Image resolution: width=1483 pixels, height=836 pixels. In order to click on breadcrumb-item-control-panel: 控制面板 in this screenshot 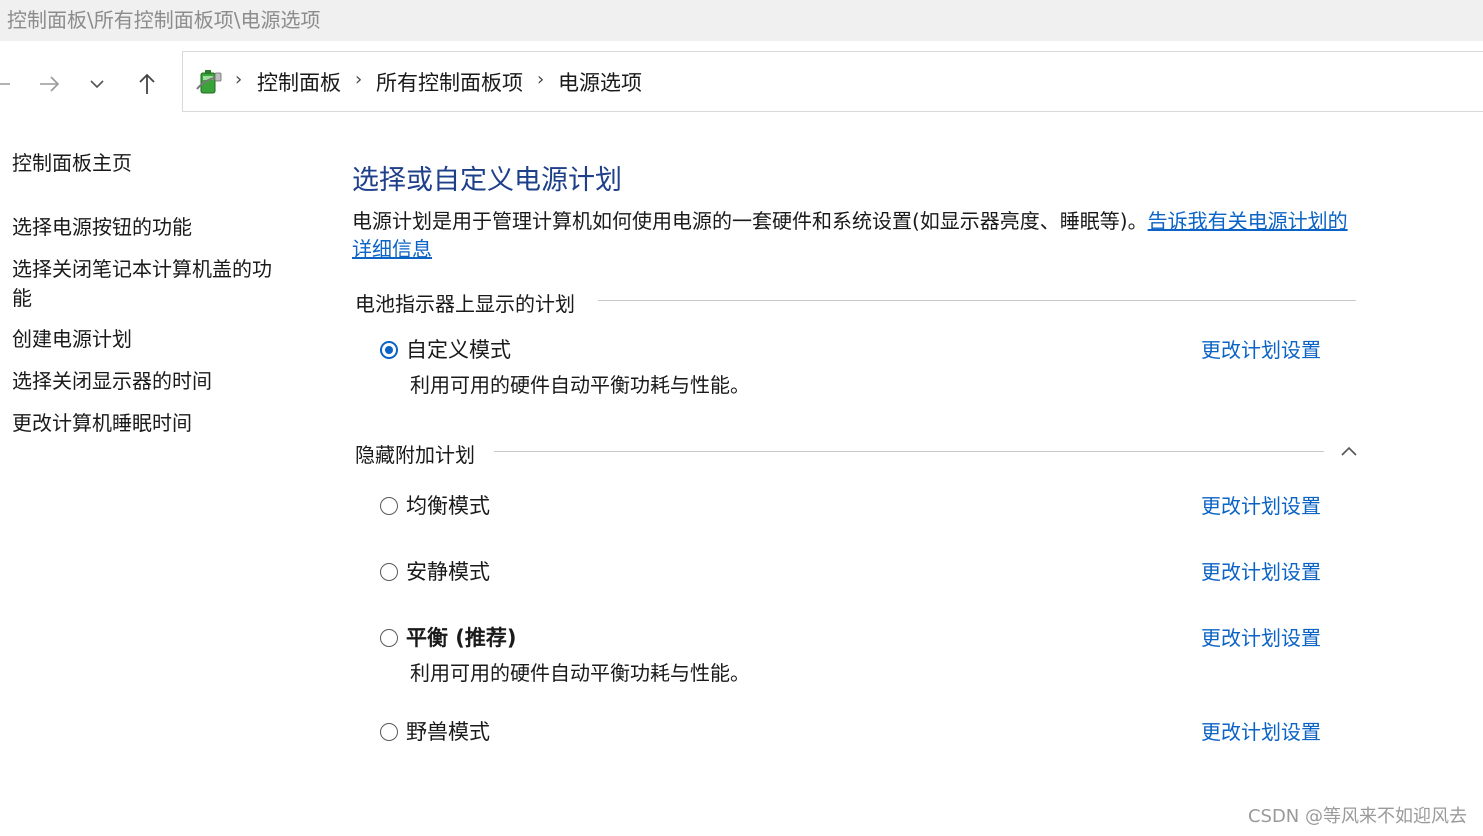, I will do `click(299, 82)`.